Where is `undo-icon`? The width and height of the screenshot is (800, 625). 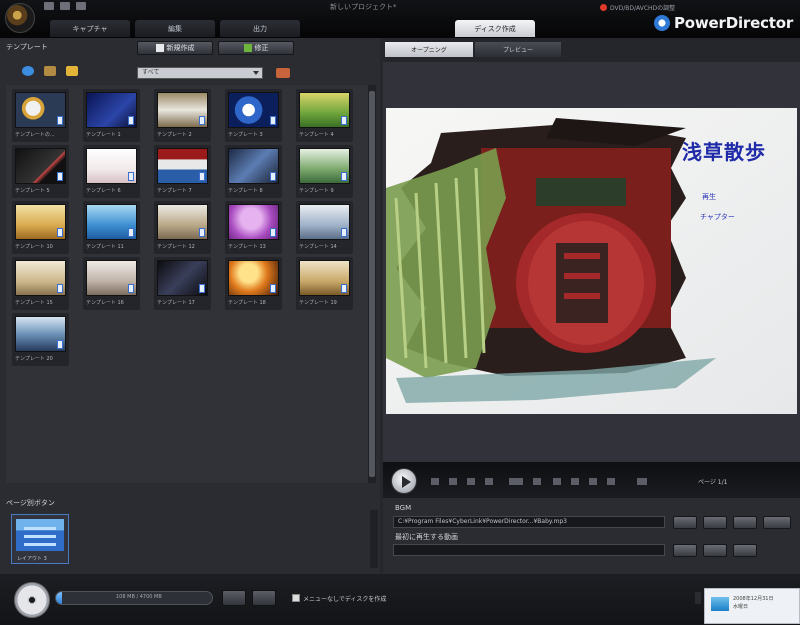
undo-icon is located at coordinates (65, 6).